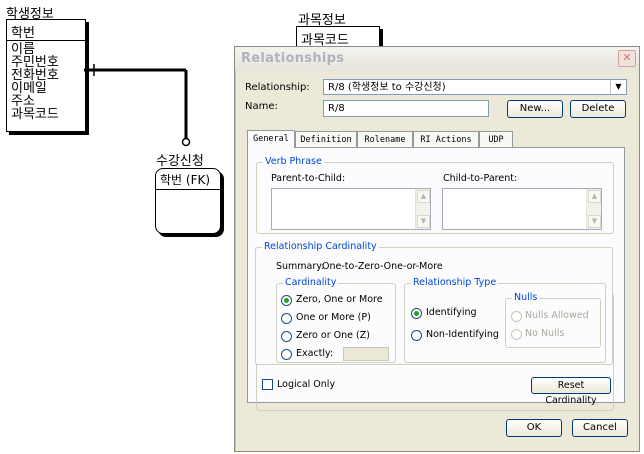 The height and width of the screenshot is (454, 644). I want to click on relationship-select: R/8 (학생정보 to 수강신청) ▼, so click(475, 87).